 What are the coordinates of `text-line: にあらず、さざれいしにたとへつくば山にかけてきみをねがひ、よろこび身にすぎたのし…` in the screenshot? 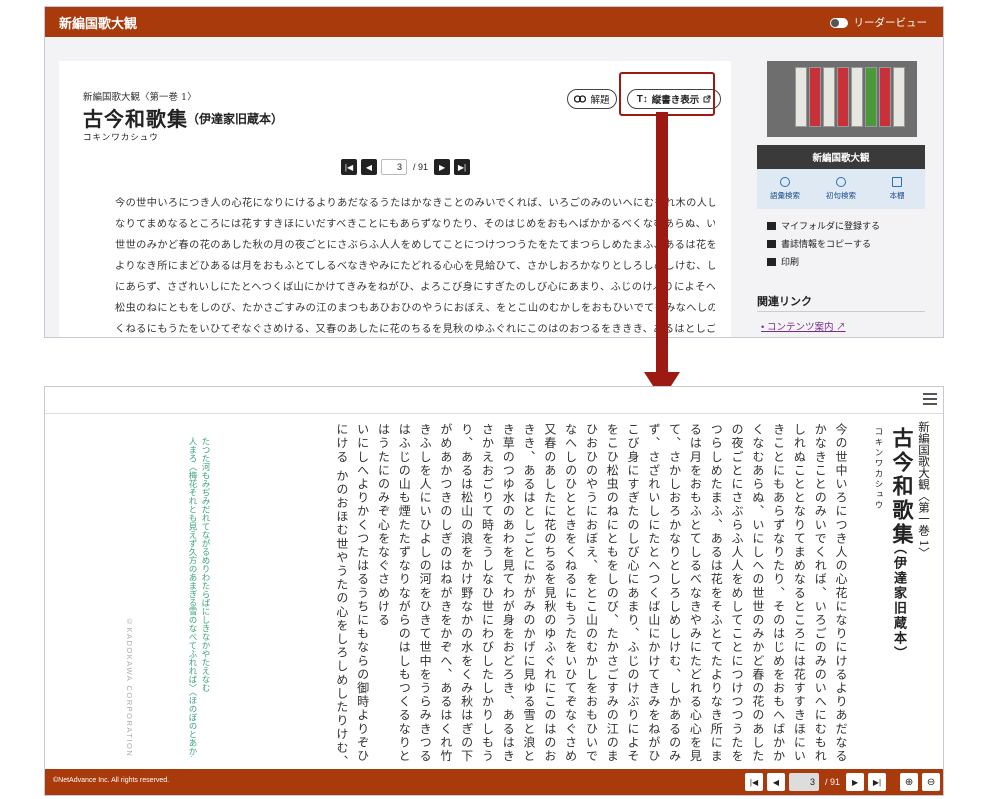 It's located at (415, 287).